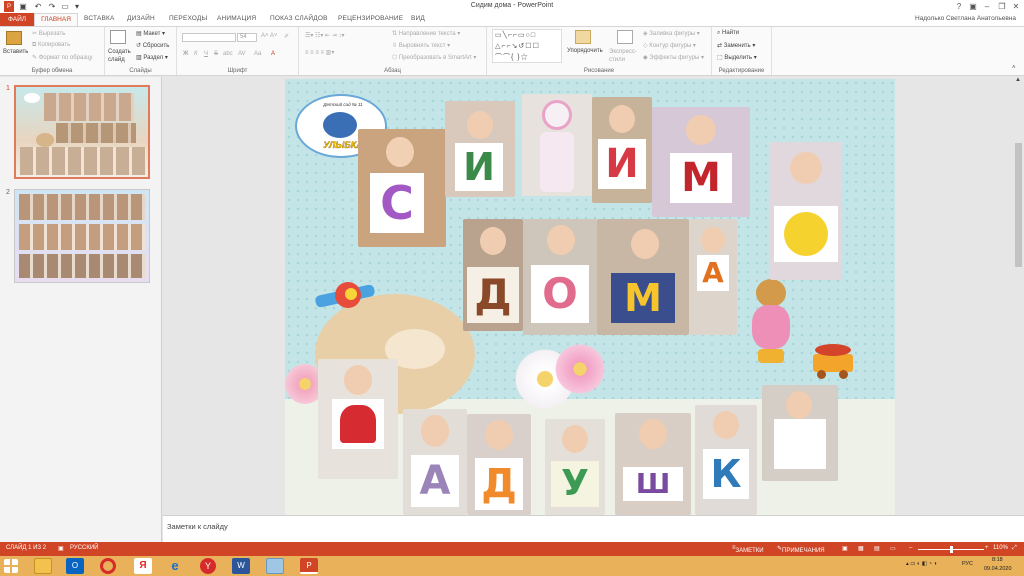  I want to click on clipboard-group-label: Буфер обмена, so click(52, 71).